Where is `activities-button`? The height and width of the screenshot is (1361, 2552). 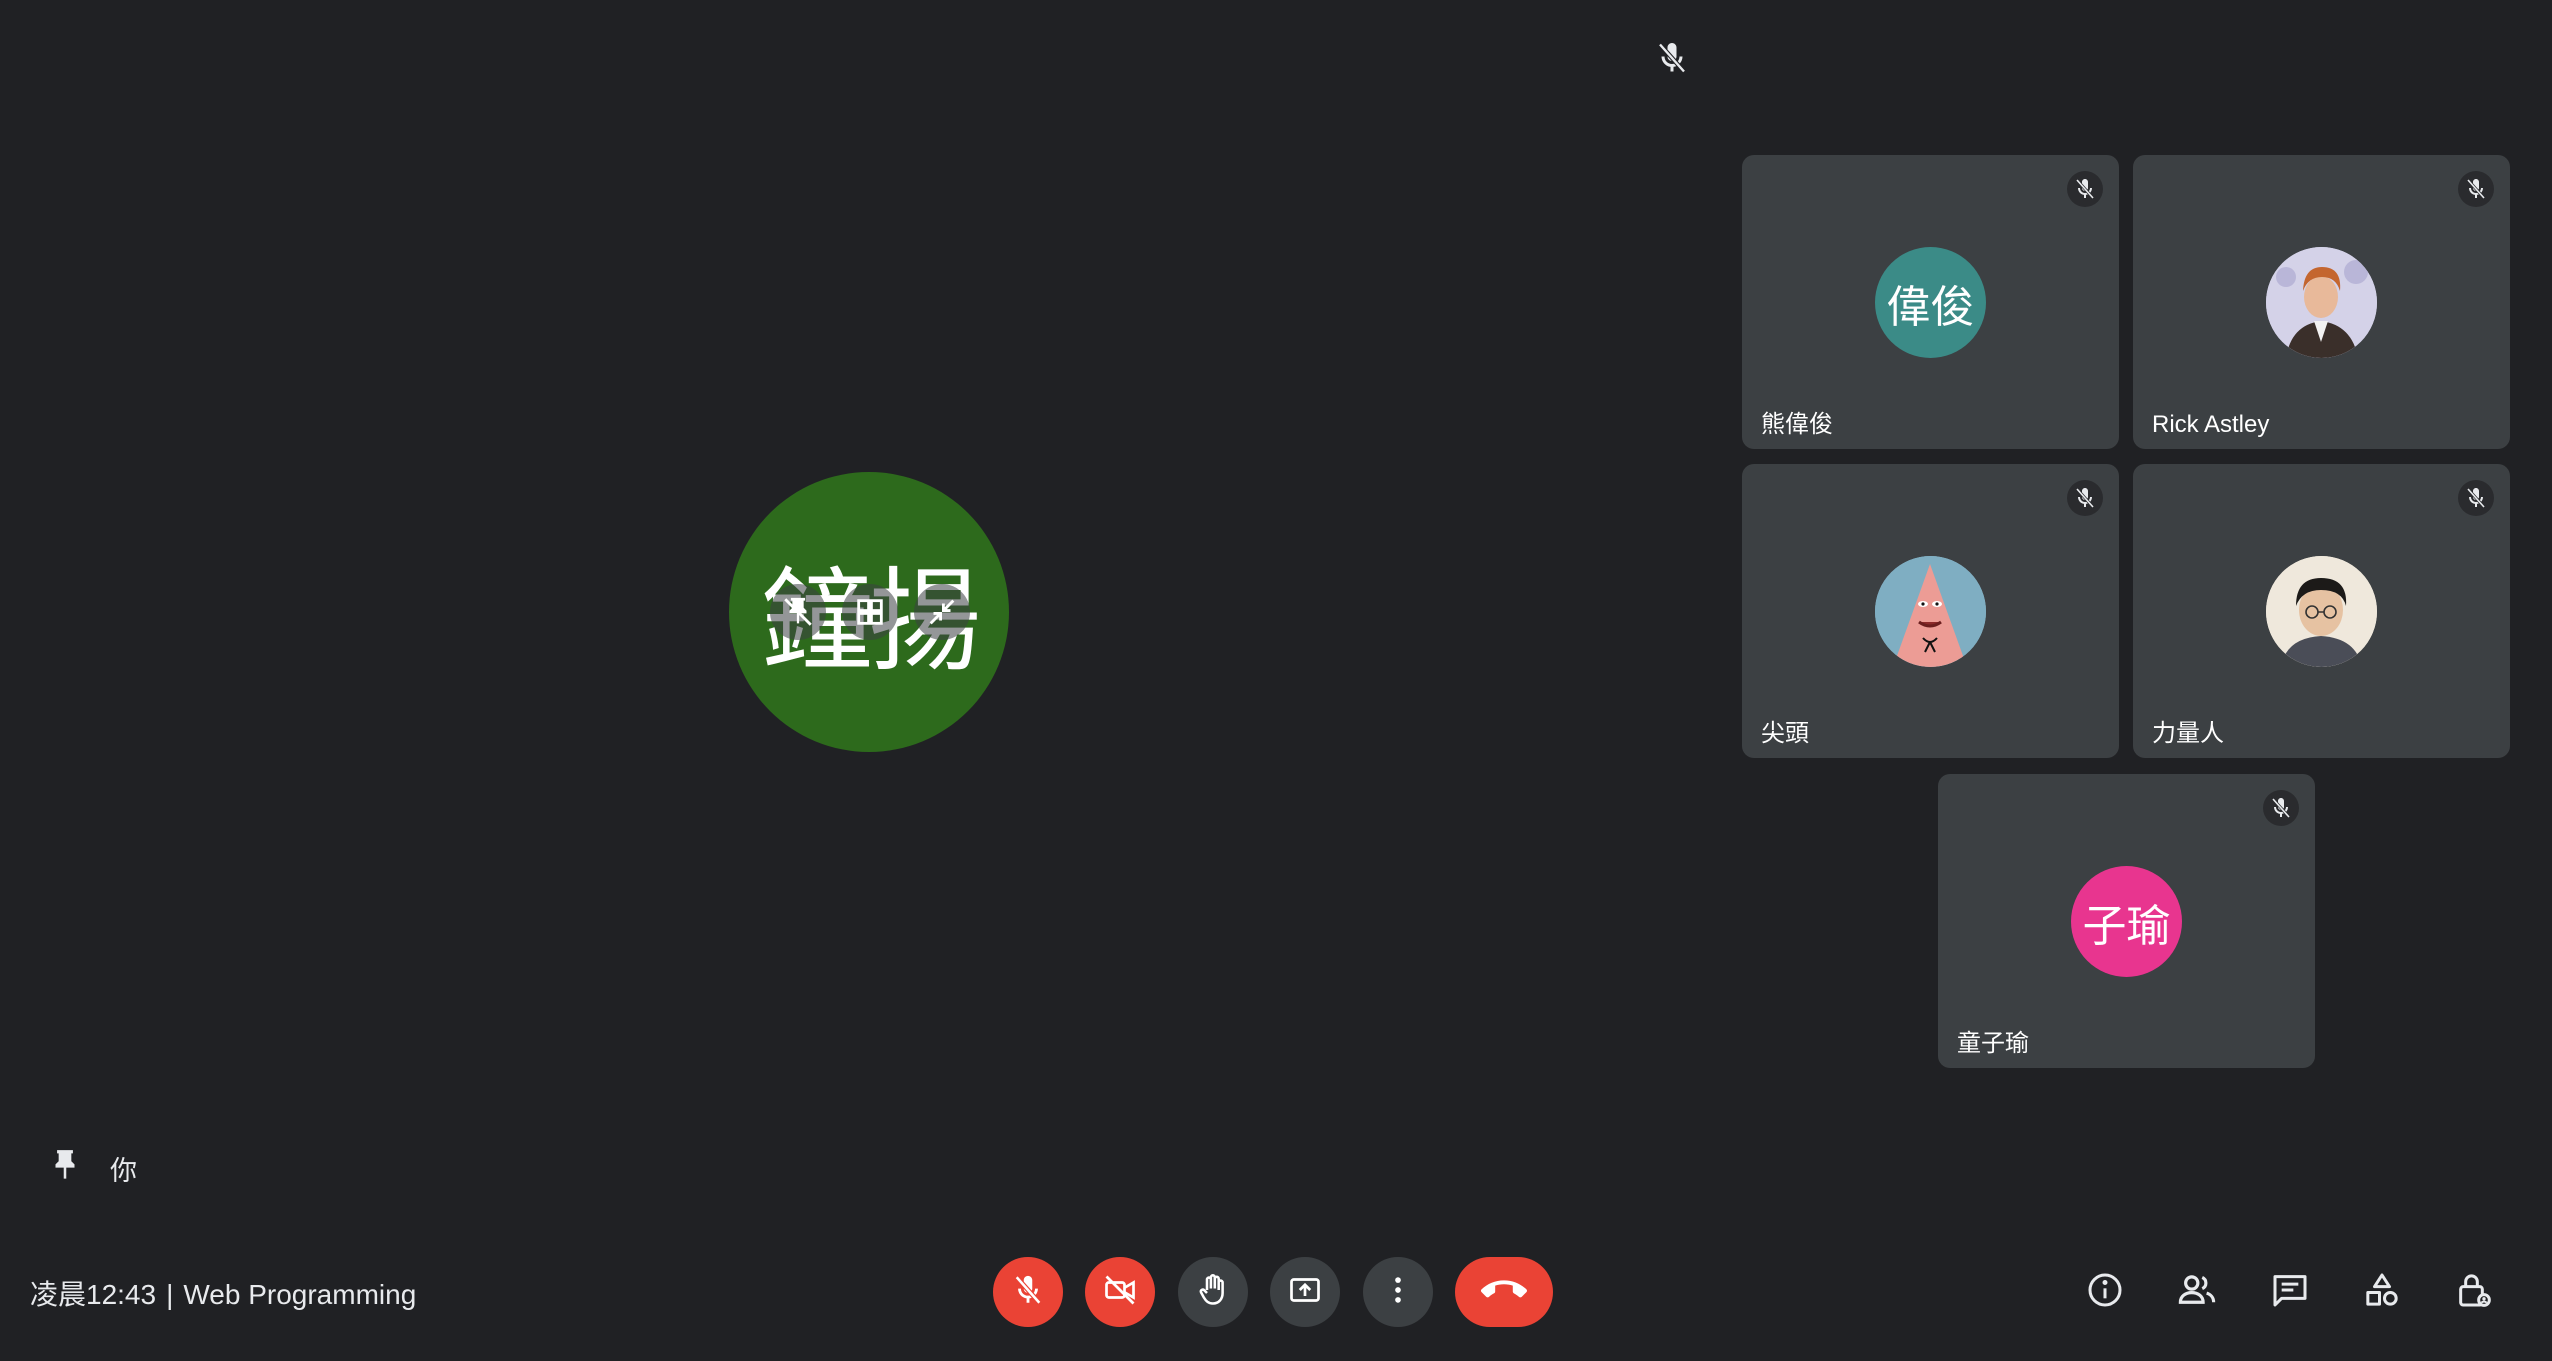
activities-button is located at coordinates (2382, 1292).